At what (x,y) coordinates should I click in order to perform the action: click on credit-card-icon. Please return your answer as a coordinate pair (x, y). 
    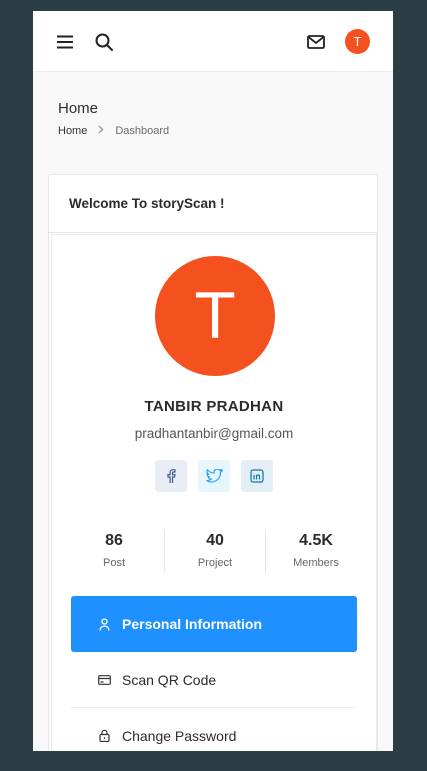
    Looking at the image, I should click on (104, 680).